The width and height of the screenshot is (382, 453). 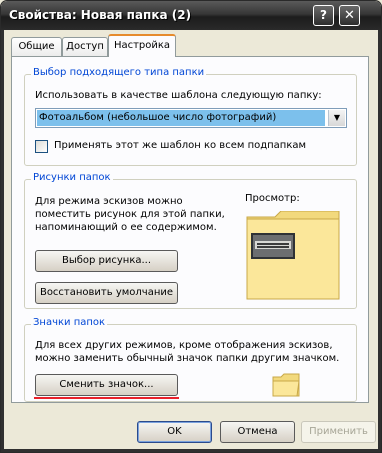 What do you see at coordinates (349, 15) in the screenshot?
I see `close-button: ✕` at bounding box center [349, 15].